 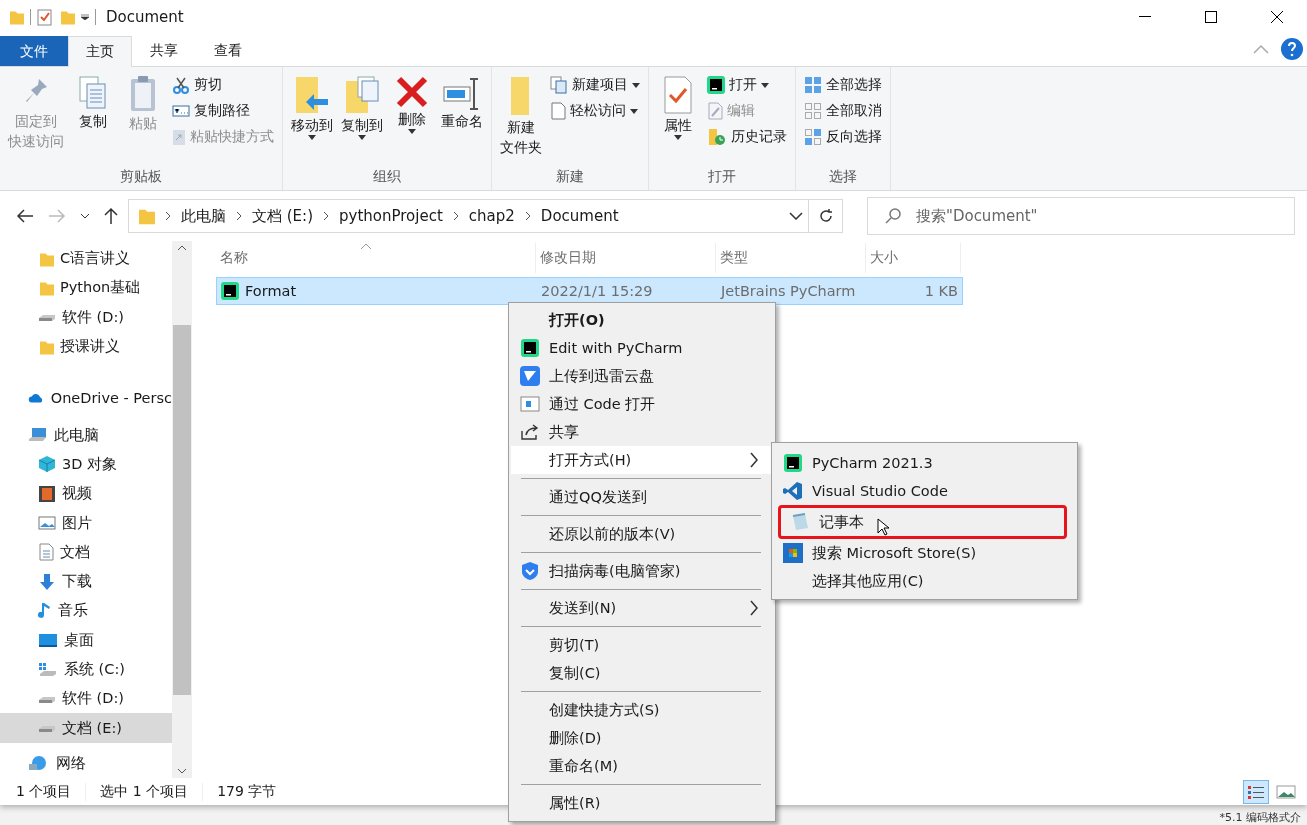 I want to click on ribbon-tab: 文件, so click(x=34, y=51).